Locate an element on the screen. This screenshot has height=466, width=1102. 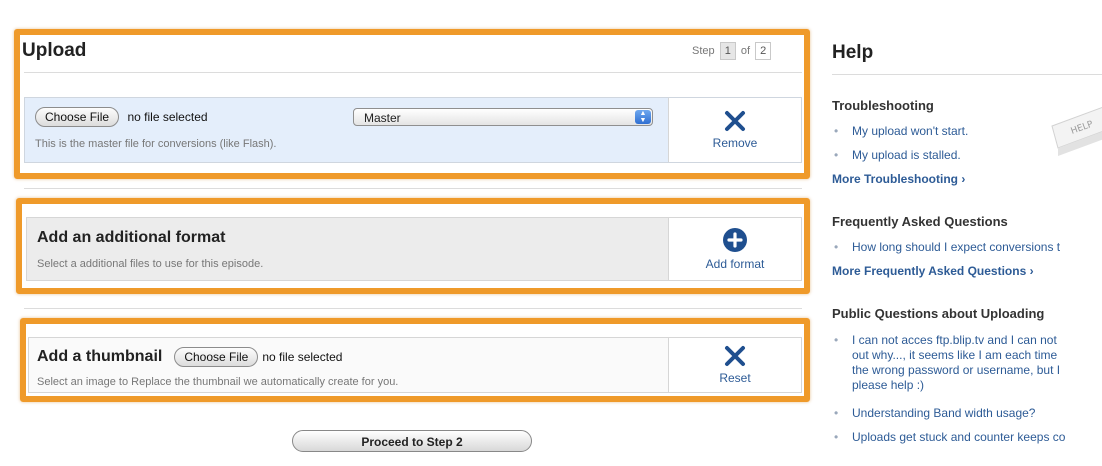
more-faq-link: More Frequently Asked Questions › is located at coordinates (933, 271).